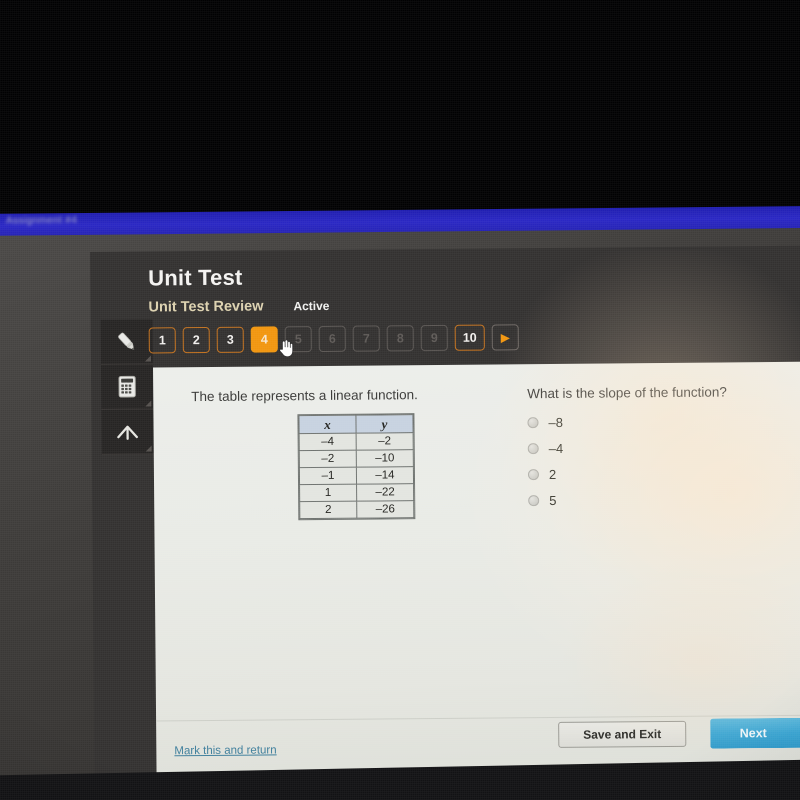  I want to click on reference-tool-button, so click(127, 432).